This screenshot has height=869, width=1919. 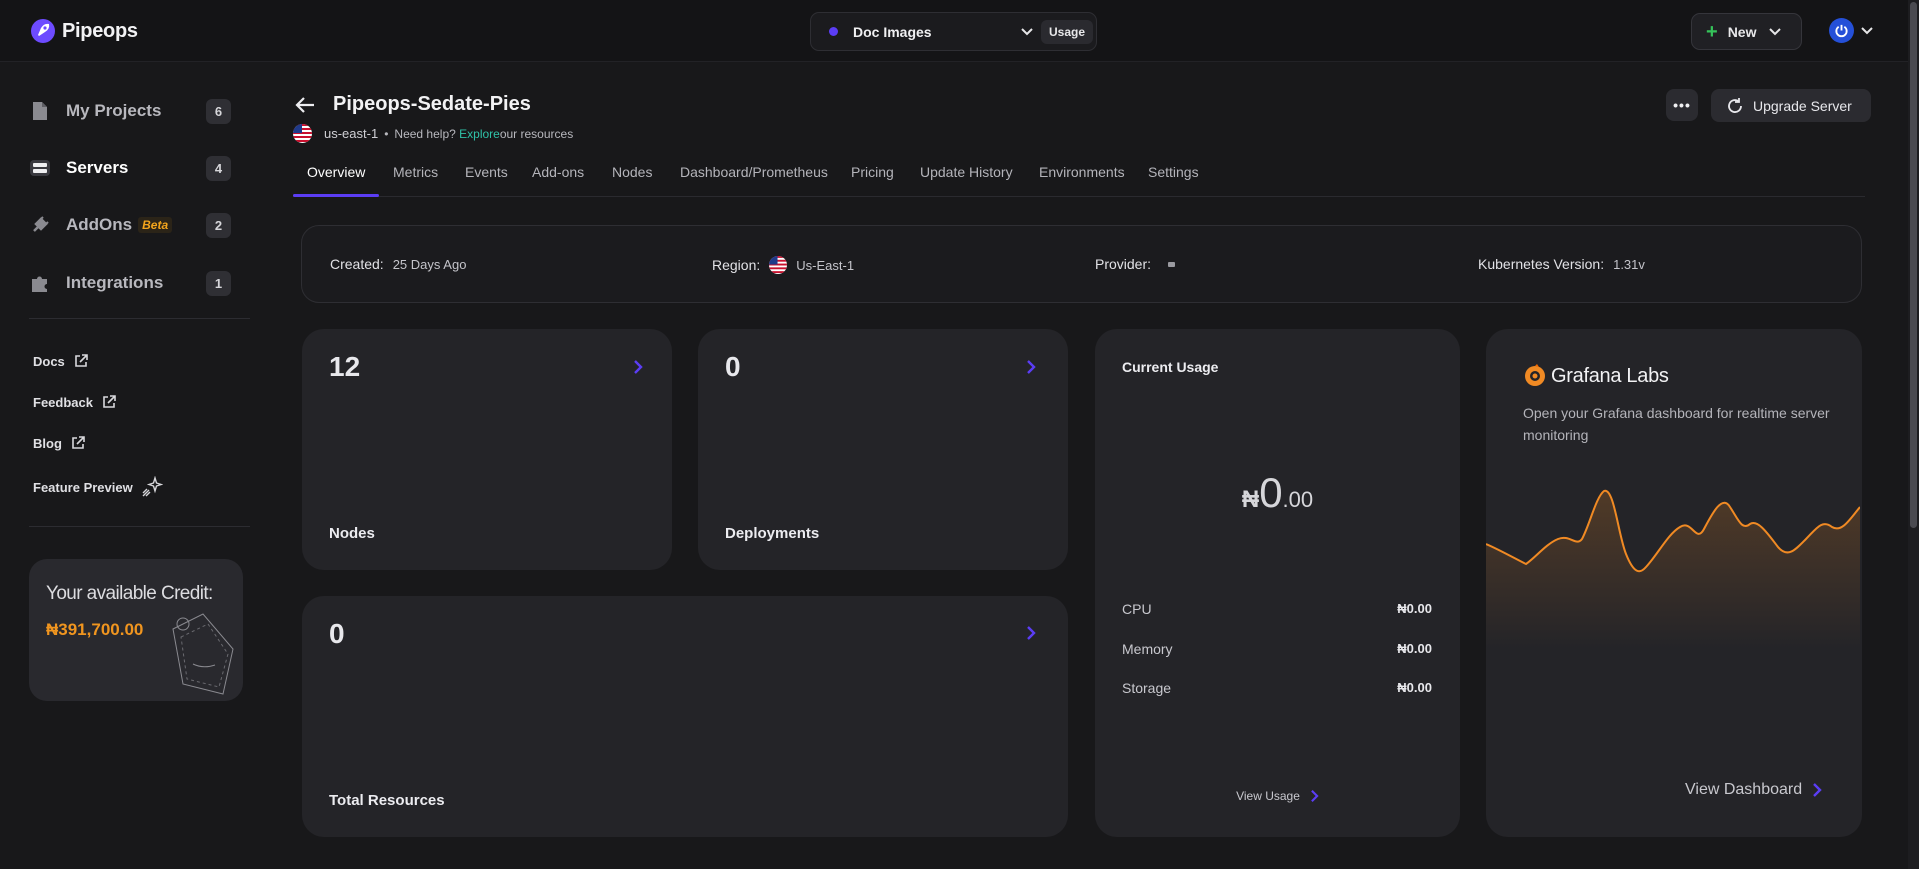 What do you see at coordinates (130, 168) in the screenshot?
I see `sidebar-item-servers: Servers 4` at bounding box center [130, 168].